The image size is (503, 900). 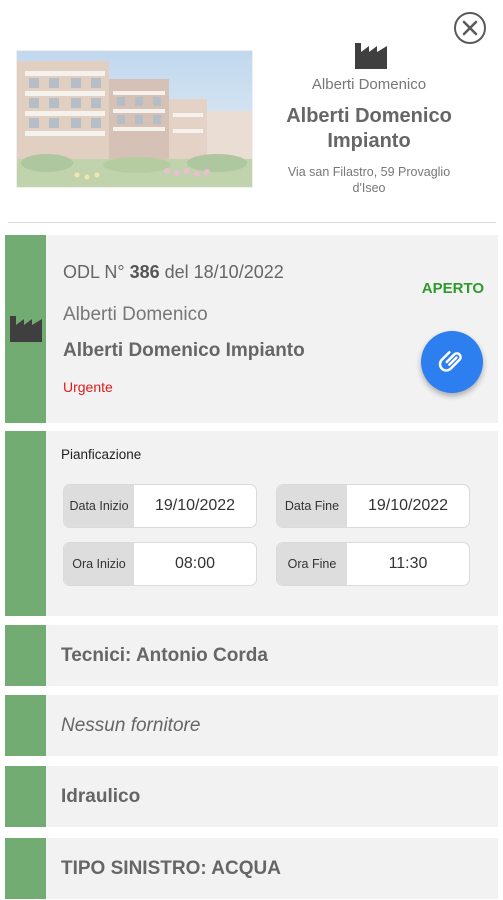 I want to click on header-divider, so click(x=252, y=222).